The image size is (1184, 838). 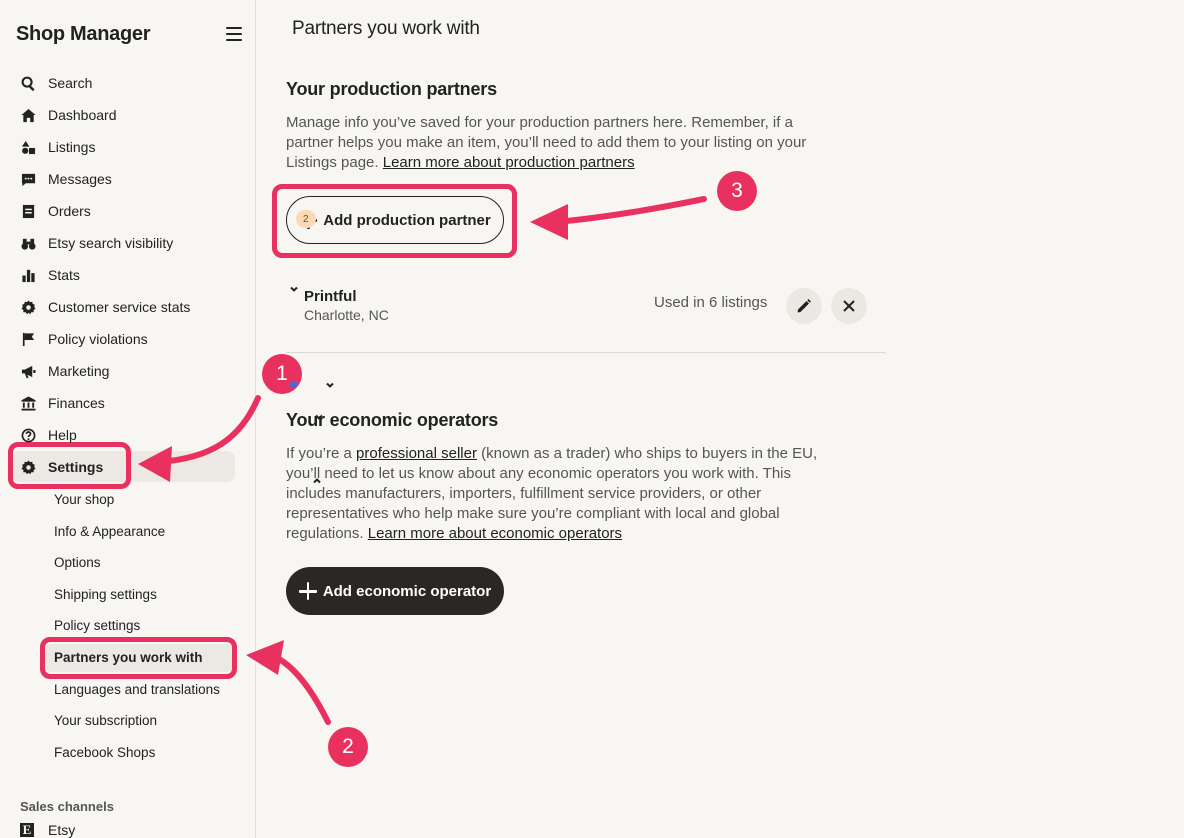 What do you see at coordinates (28, 147) in the screenshot?
I see `shapes-icon` at bounding box center [28, 147].